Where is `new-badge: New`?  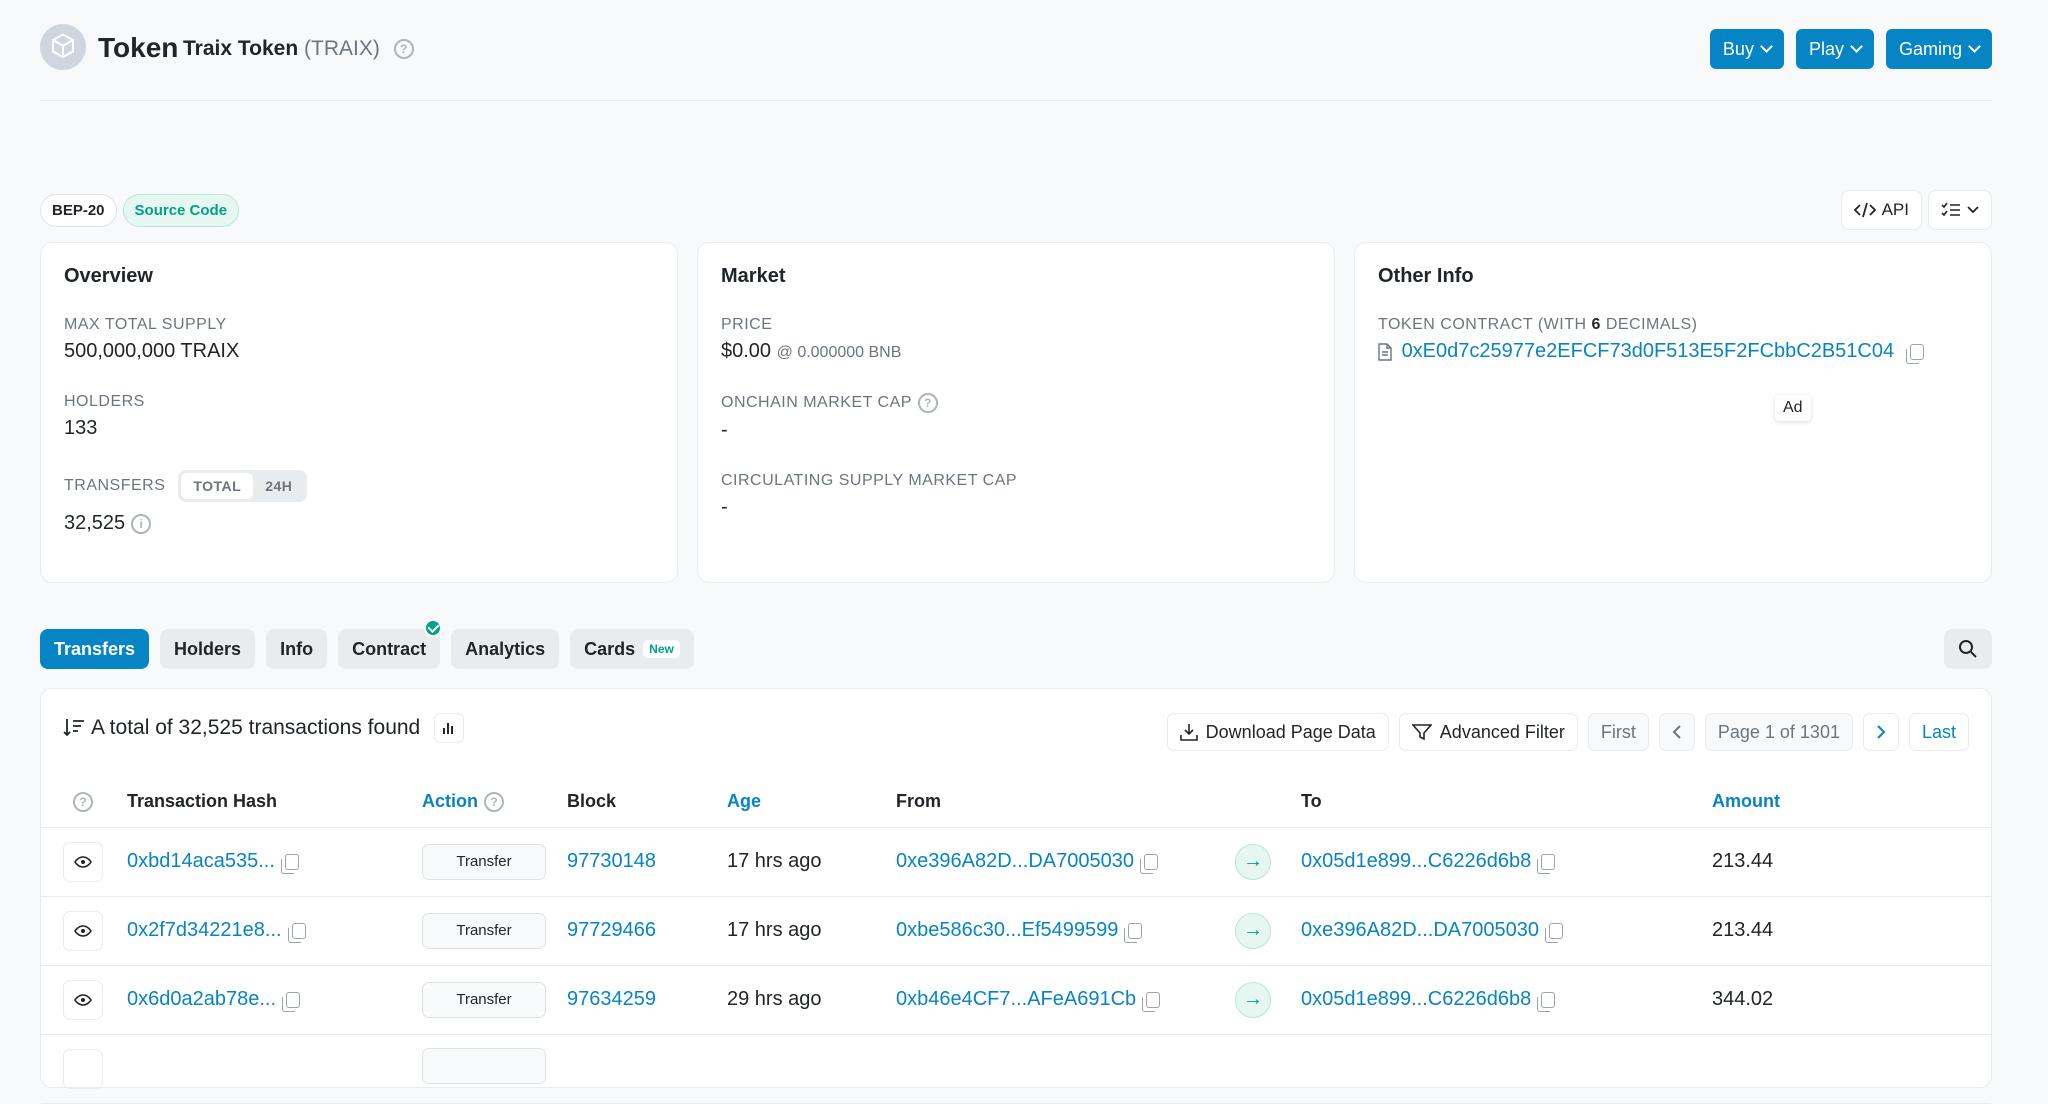 new-badge: New is located at coordinates (661, 649).